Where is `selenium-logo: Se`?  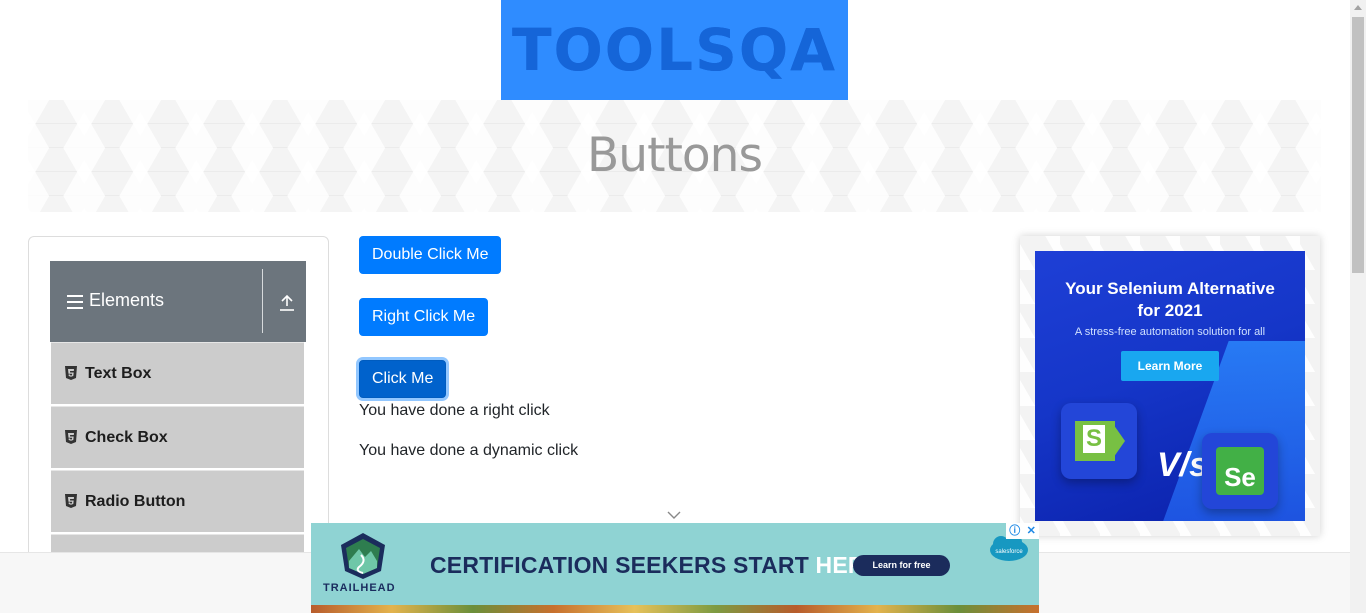
selenium-logo: Se is located at coordinates (1240, 471).